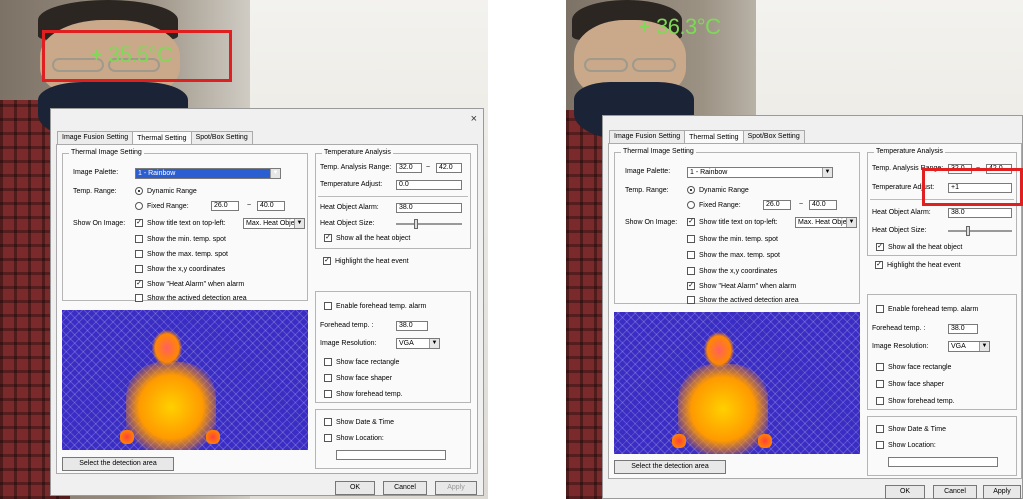 The width and height of the screenshot is (1023, 499). Describe the element at coordinates (691, 205) in the screenshot. I see `radio-icon` at that location.